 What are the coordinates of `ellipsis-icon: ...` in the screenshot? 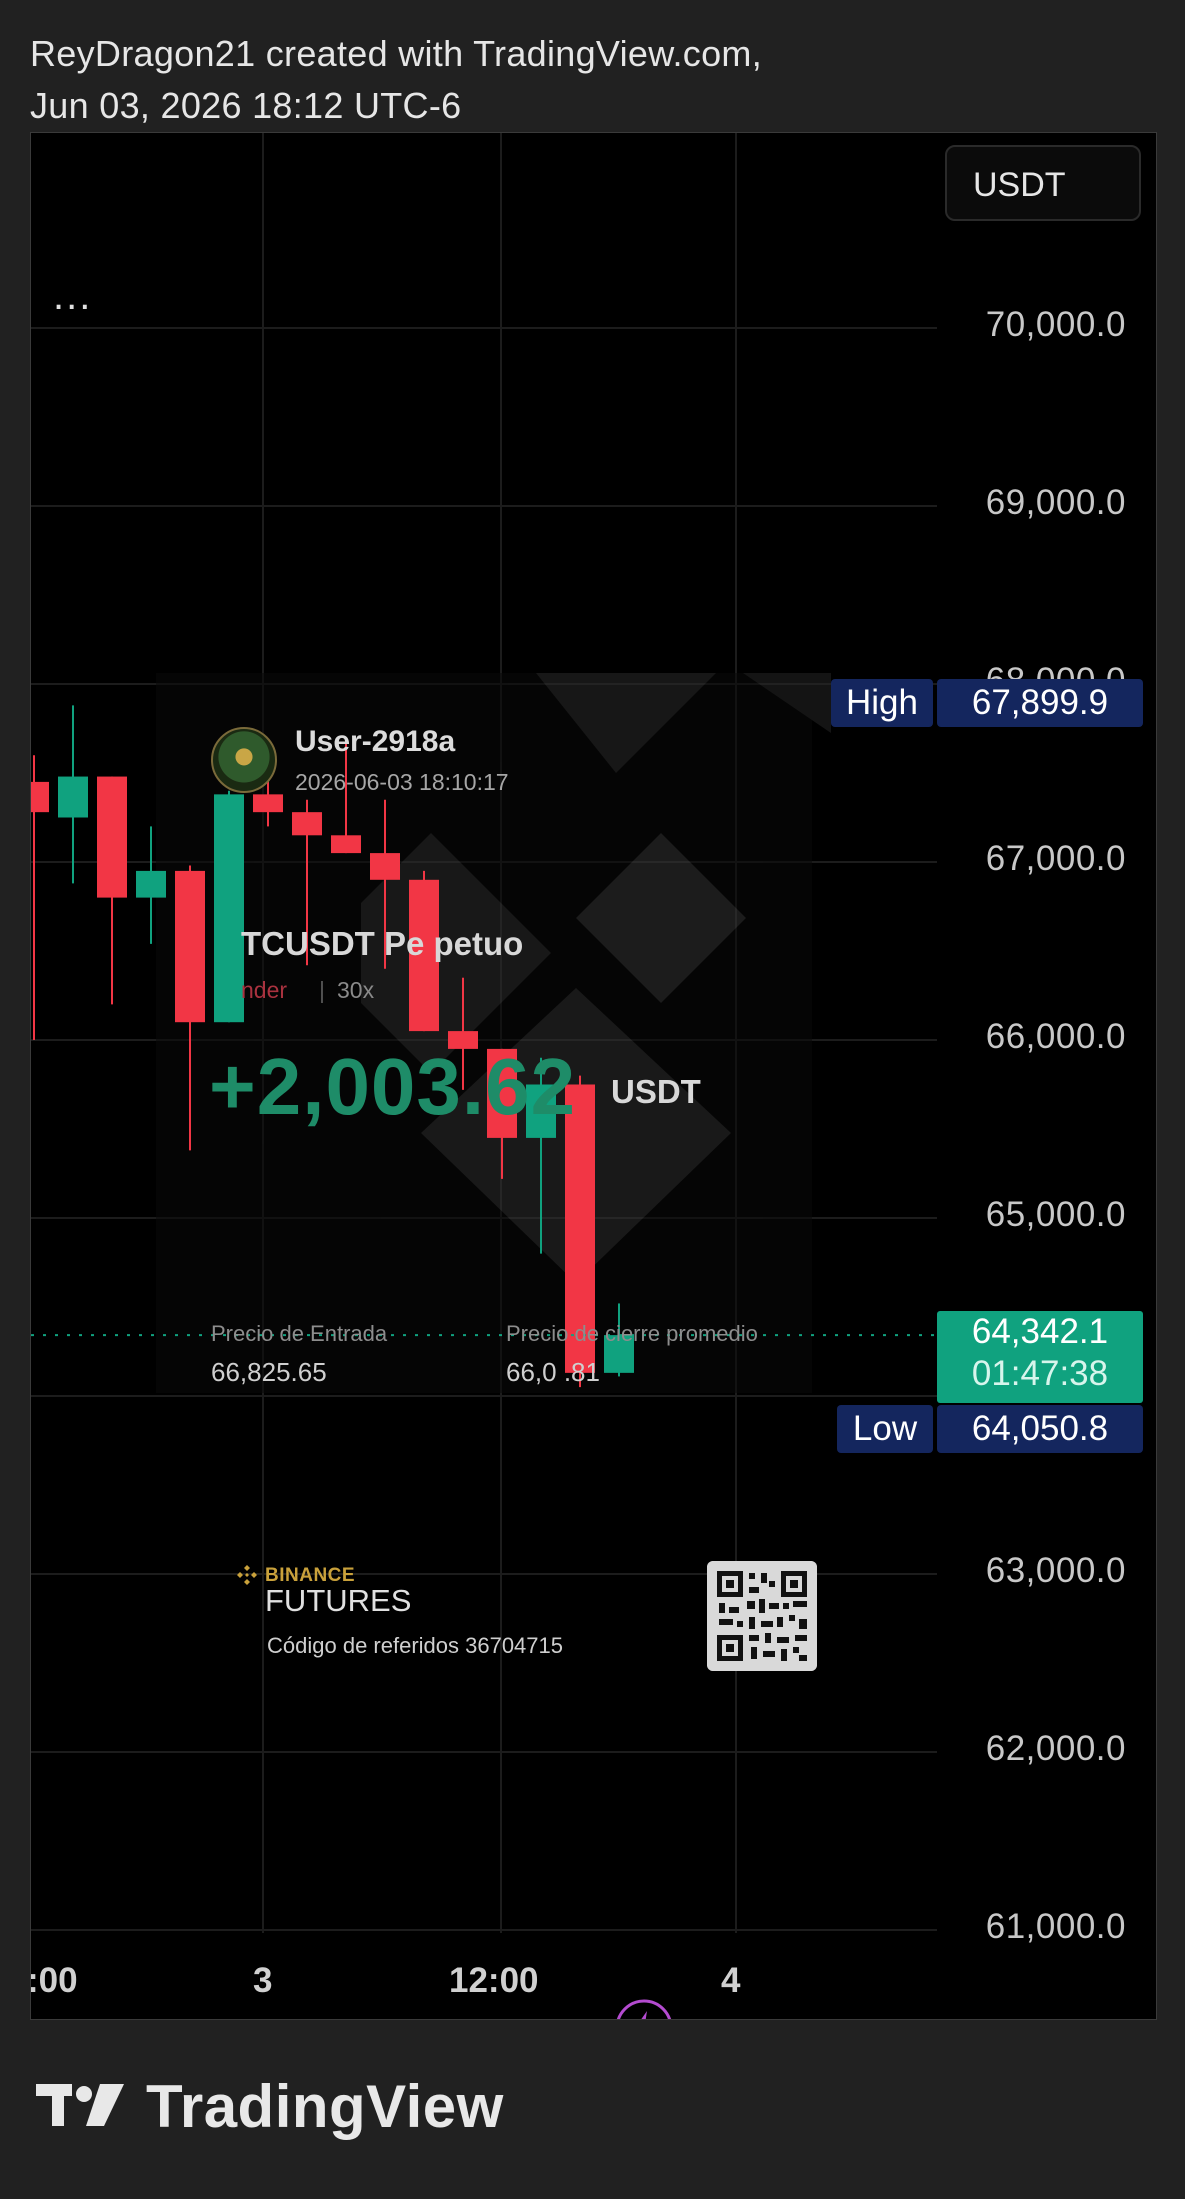 It's located at (73, 296).